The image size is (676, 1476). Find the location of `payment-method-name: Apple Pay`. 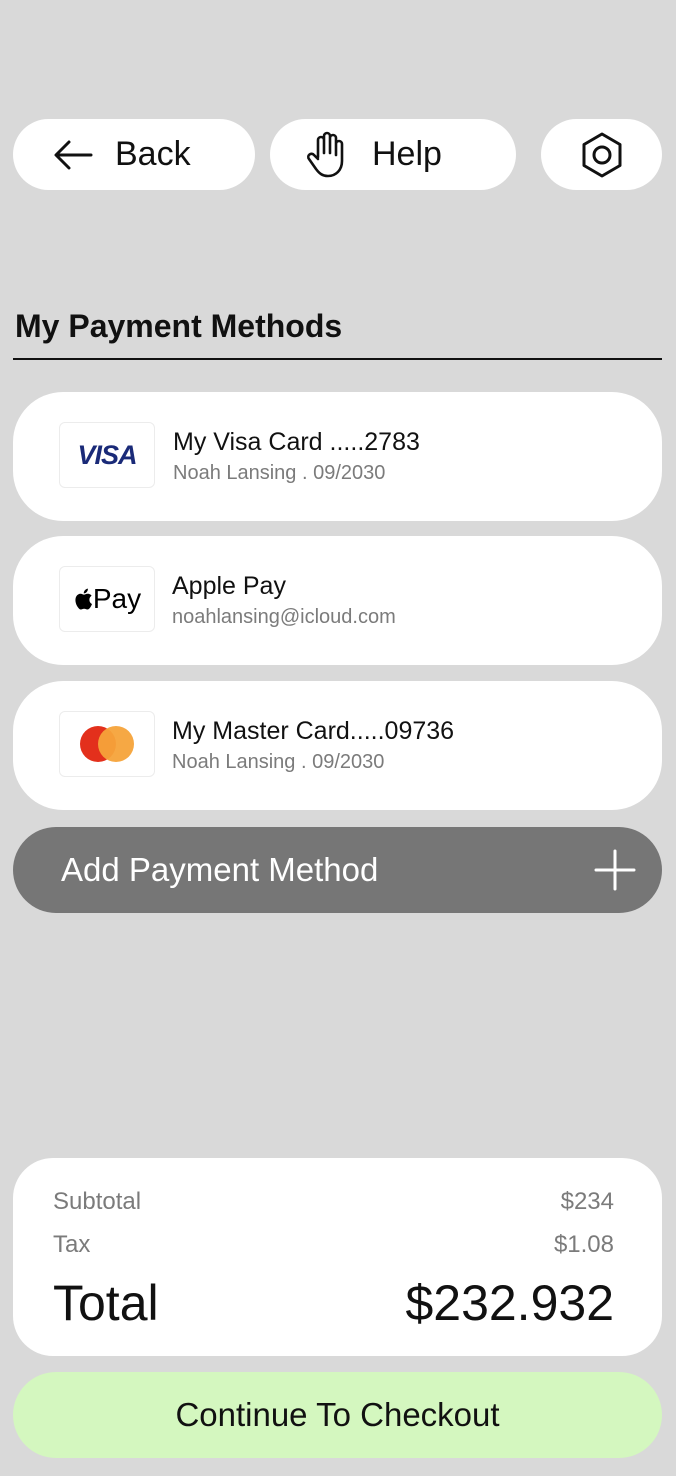

payment-method-name: Apple Pay is located at coordinates (229, 586).